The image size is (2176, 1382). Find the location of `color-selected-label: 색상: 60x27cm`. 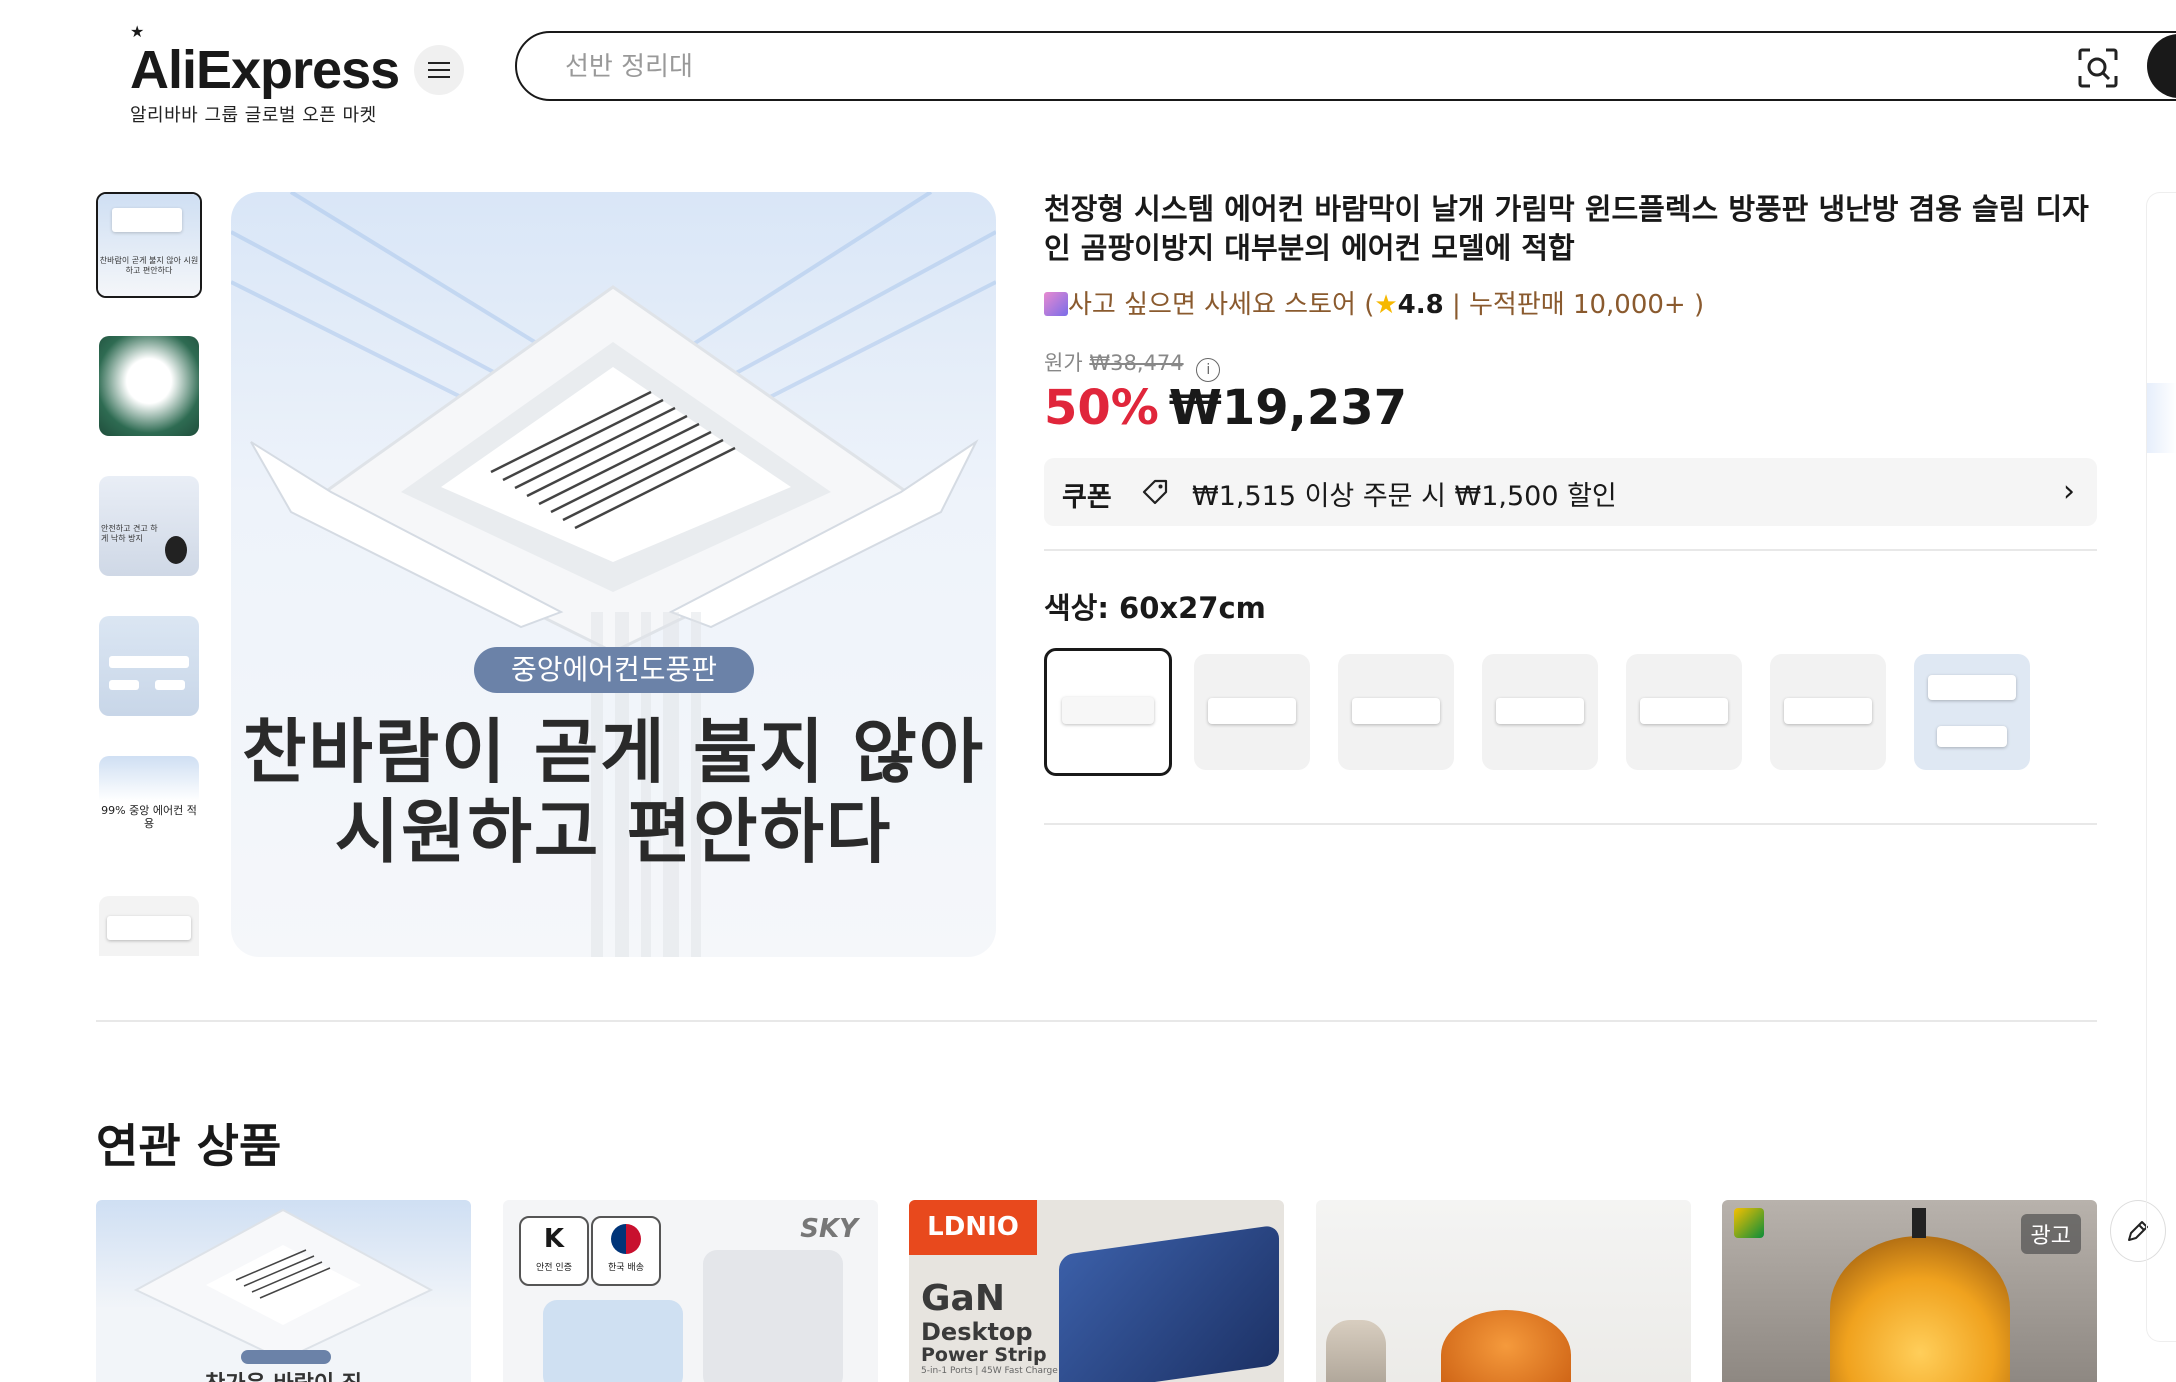

color-selected-label: 색상: 60x27cm is located at coordinates (1155, 608).